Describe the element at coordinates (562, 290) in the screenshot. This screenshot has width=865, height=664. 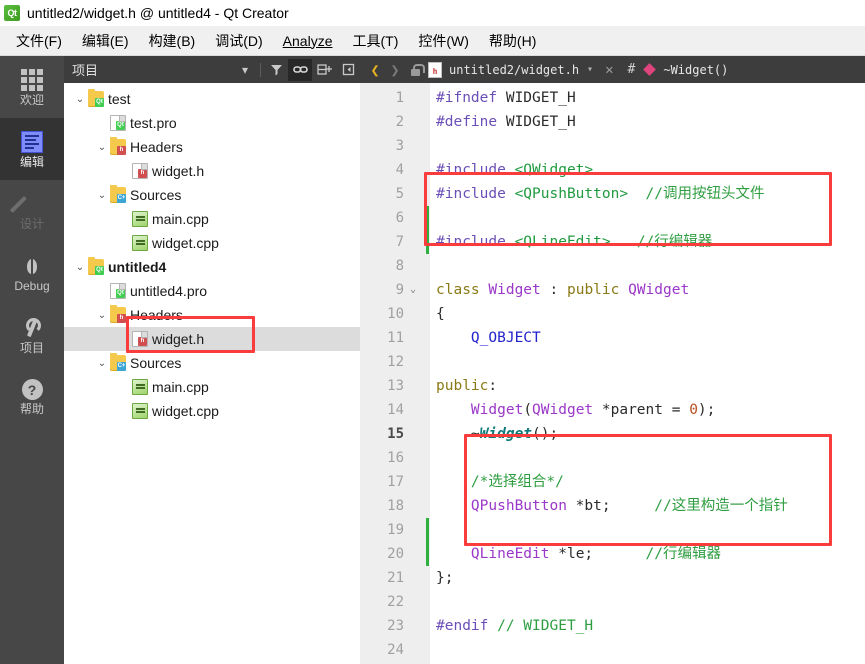
I see `code-line: class Widget : public QWidget` at that location.